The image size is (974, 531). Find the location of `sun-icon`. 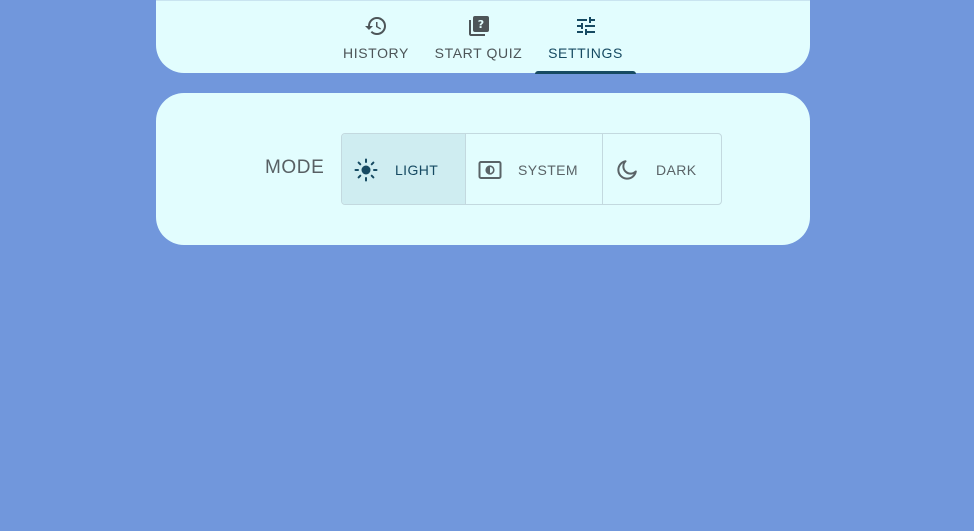

sun-icon is located at coordinates (366, 170).